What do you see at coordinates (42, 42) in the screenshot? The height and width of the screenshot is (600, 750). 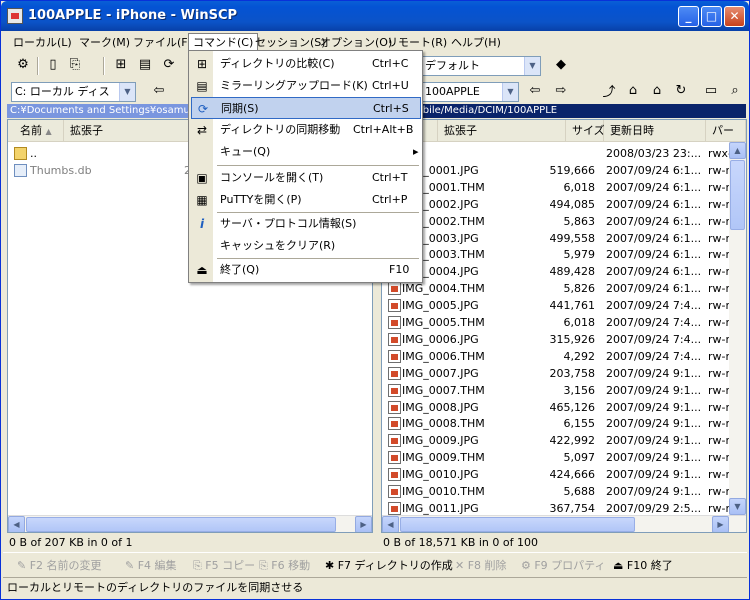 I see `menu-local: ローカル(L)` at bounding box center [42, 42].